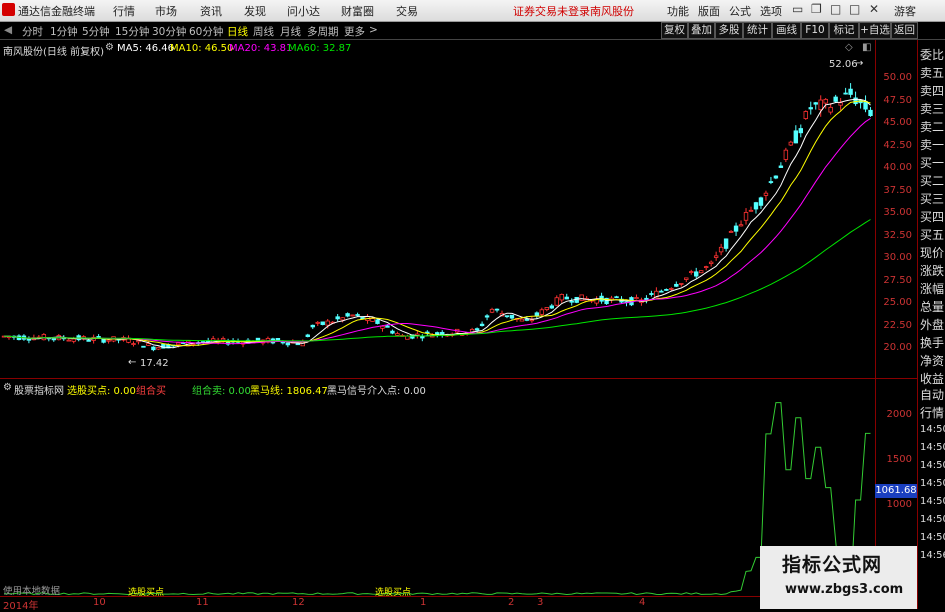 This screenshot has width=945, height=612. Describe the element at coordinates (832, 565) in the screenshot. I see `watermark-title: 指标公式网` at that location.